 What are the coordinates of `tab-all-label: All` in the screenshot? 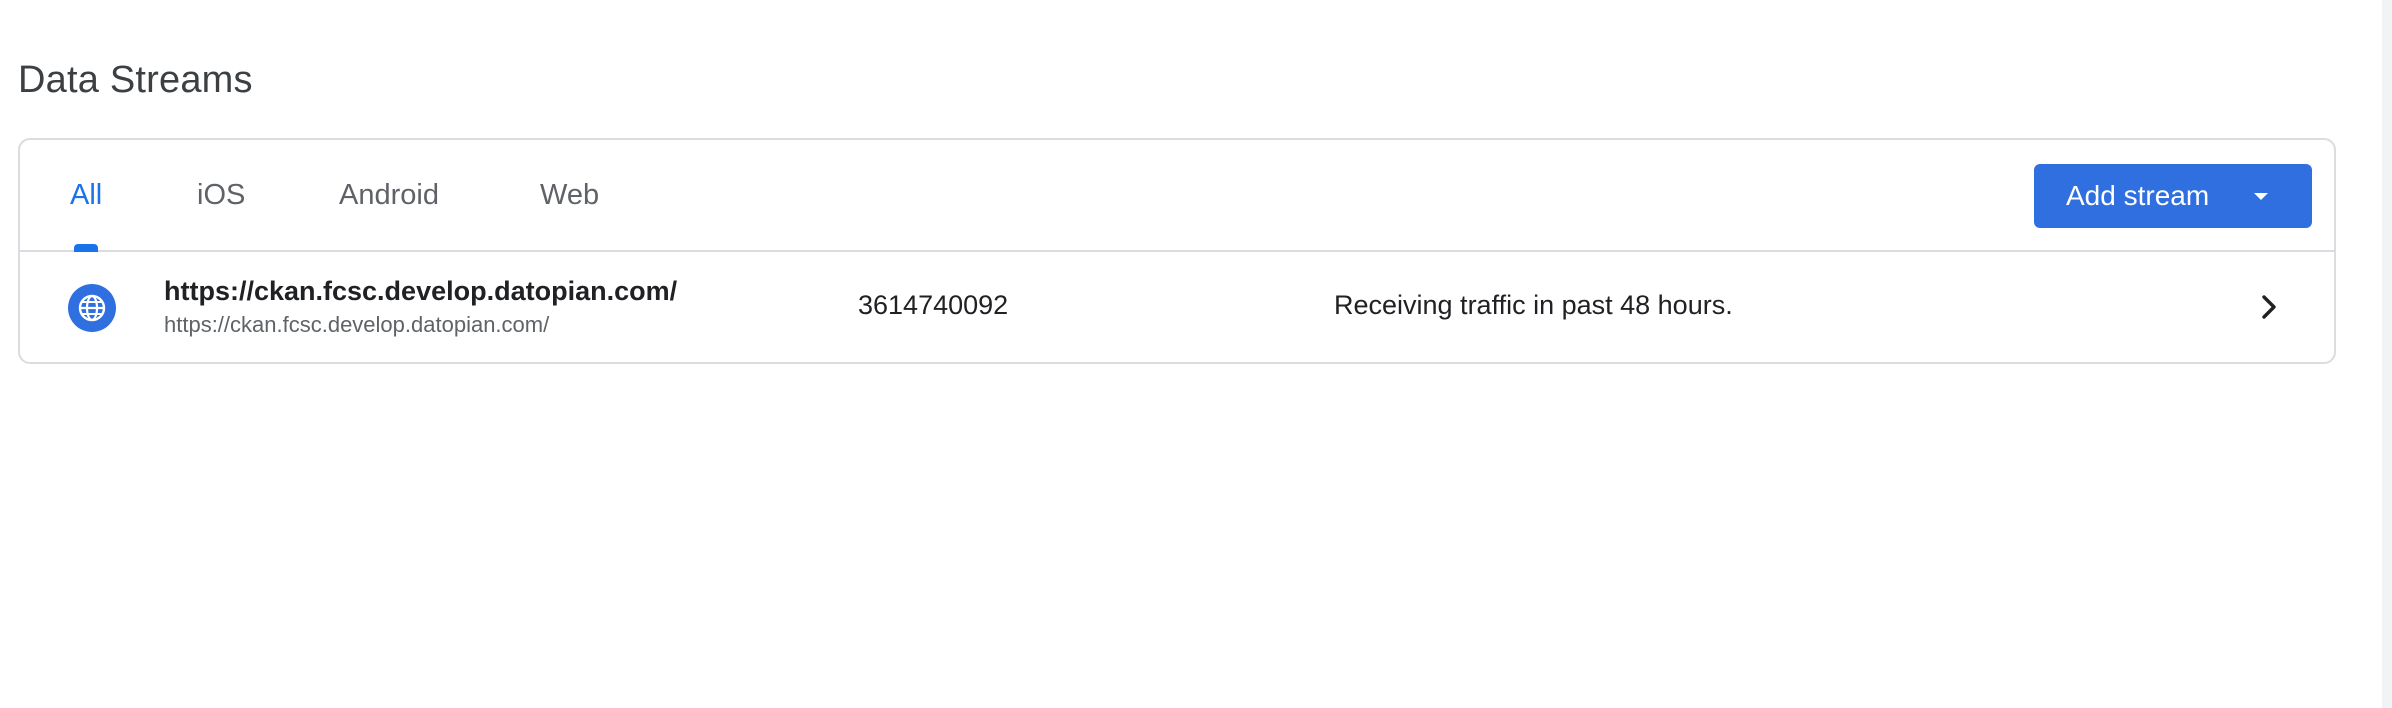 It's located at (86, 194).